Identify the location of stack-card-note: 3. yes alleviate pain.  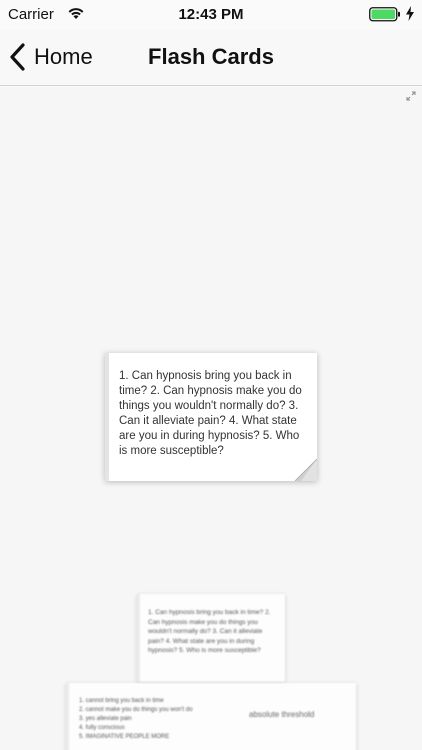
(105, 719).